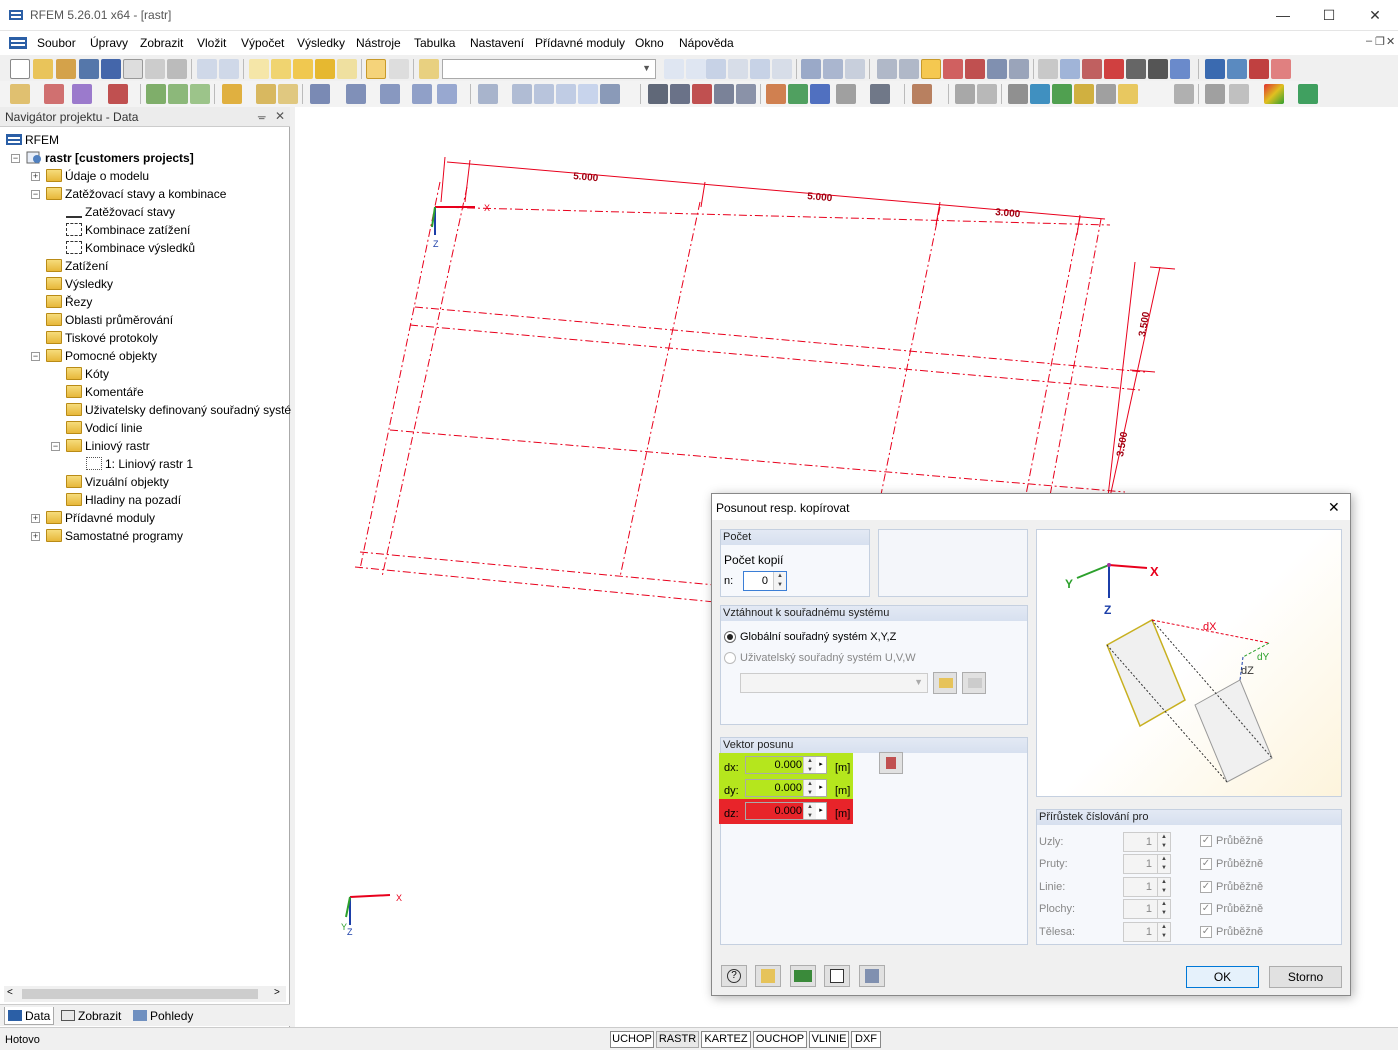 The image size is (1398, 1050). What do you see at coordinates (177, 69) in the screenshot?
I see `print-graphic-icon` at bounding box center [177, 69].